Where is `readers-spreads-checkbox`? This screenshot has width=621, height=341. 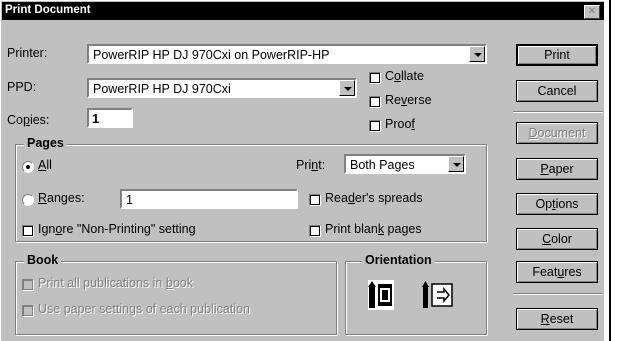
readers-spreads-checkbox is located at coordinates (315, 200).